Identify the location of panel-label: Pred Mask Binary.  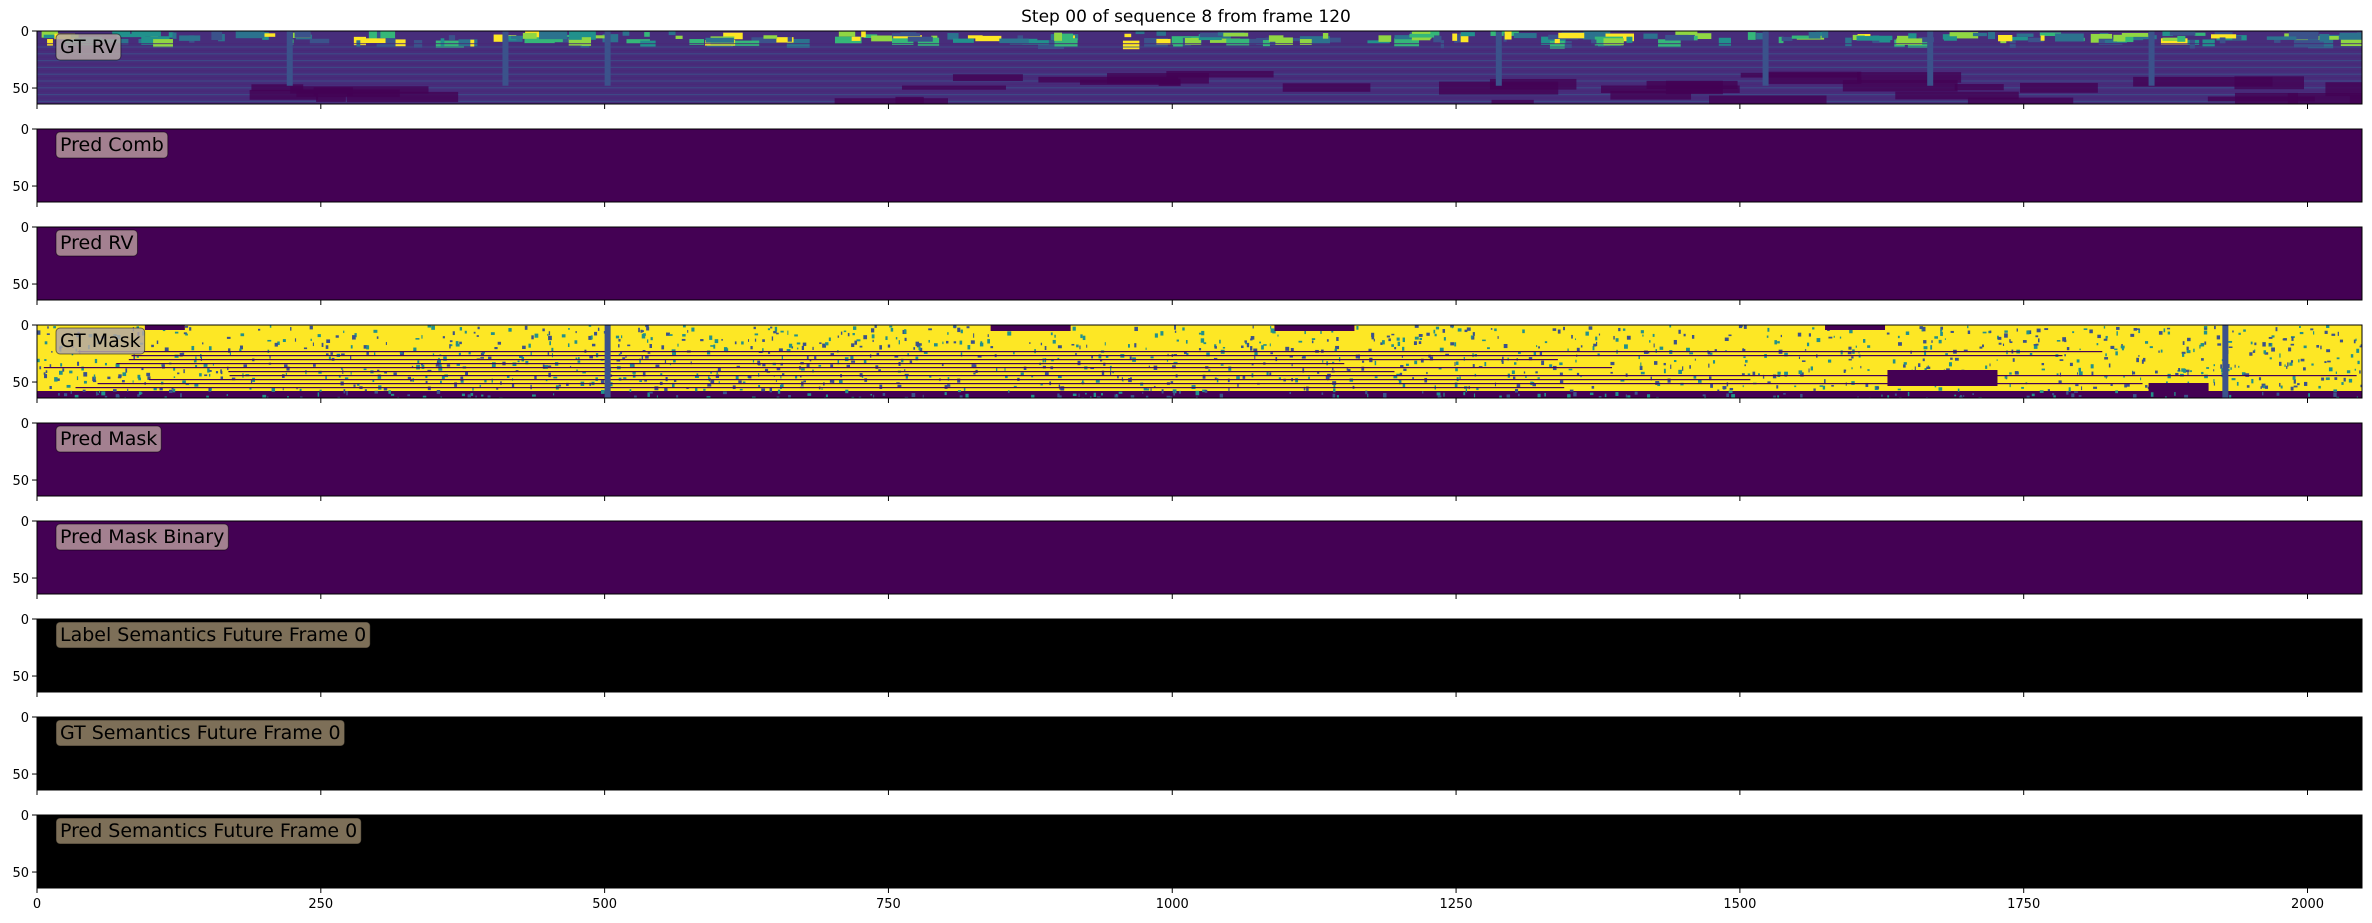
(142, 537).